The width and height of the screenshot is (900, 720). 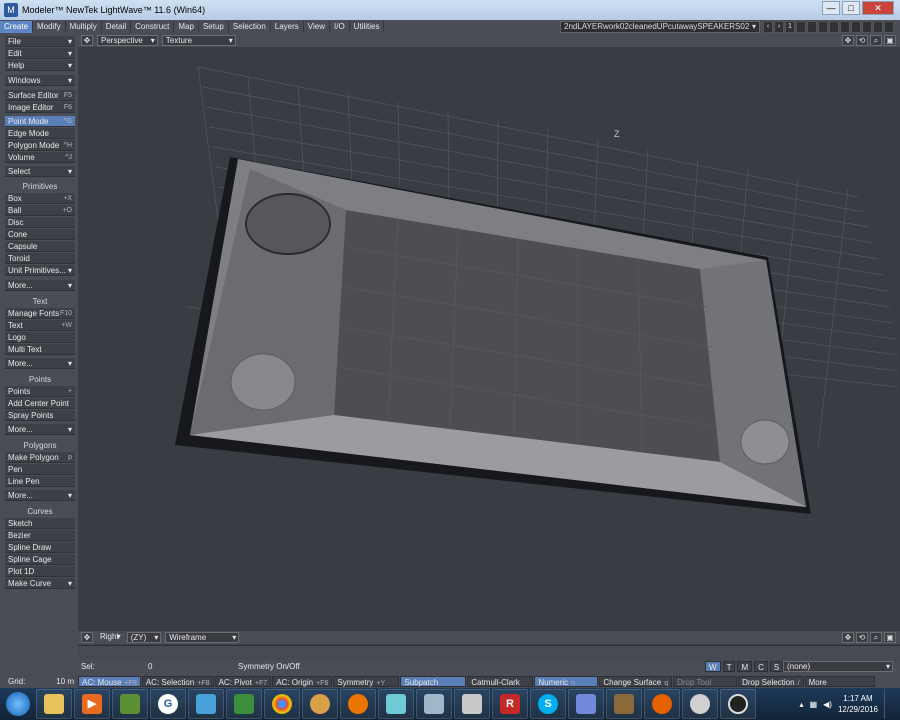 What do you see at coordinates (214, 27) in the screenshot?
I see `tab-setup: Setup` at bounding box center [214, 27].